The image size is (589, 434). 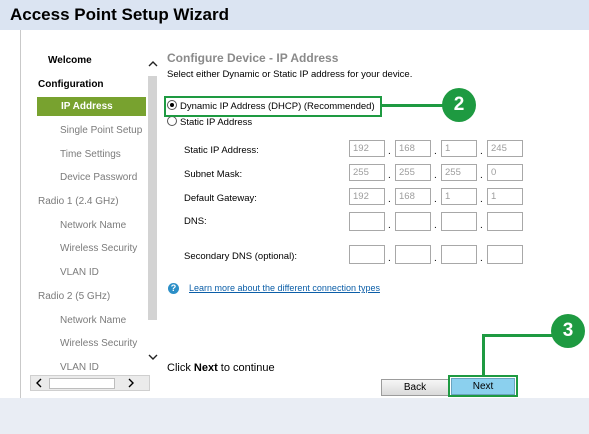 I want to click on sidebar-item-single-point-setup: Single Point Setup, so click(x=101, y=130).